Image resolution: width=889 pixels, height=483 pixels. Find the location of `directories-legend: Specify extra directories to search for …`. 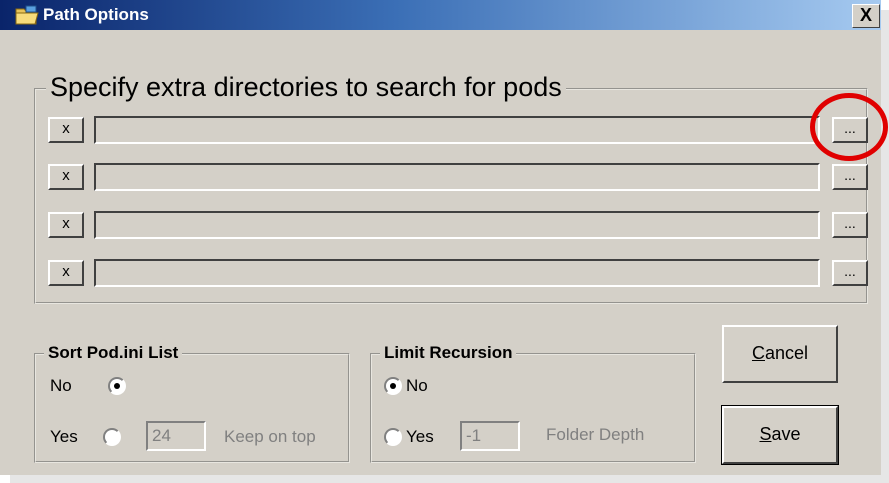

directories-legend: Specify extra directories to search for … is located at coordinates (306, 87).